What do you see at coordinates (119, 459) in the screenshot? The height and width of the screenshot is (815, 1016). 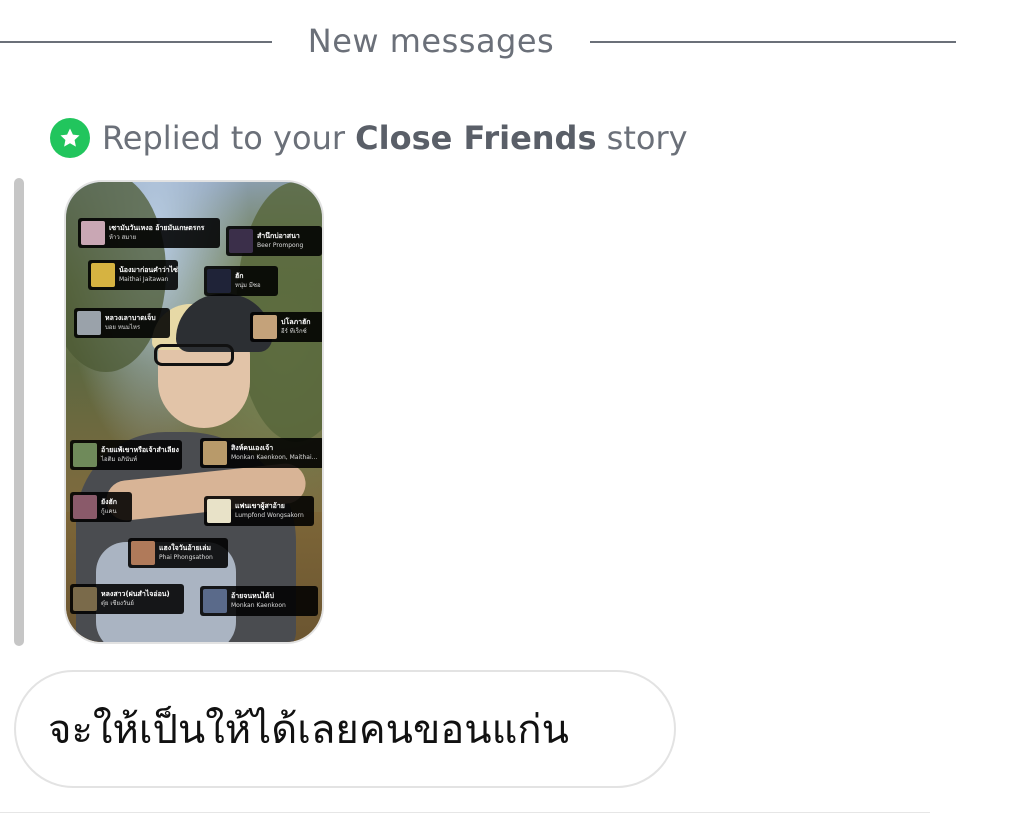 I see `song-artist: ไอติม อภินันท์` at bounding box center [119, 459].